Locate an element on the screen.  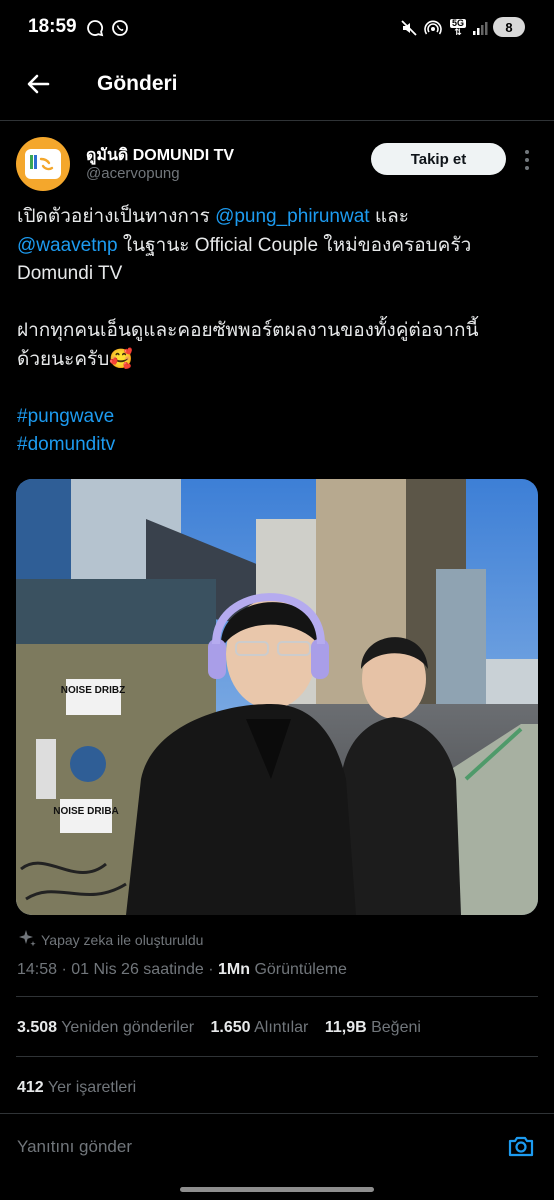
likes-stat: 11,9B Beğeni is located at coordinates (373, 1027).